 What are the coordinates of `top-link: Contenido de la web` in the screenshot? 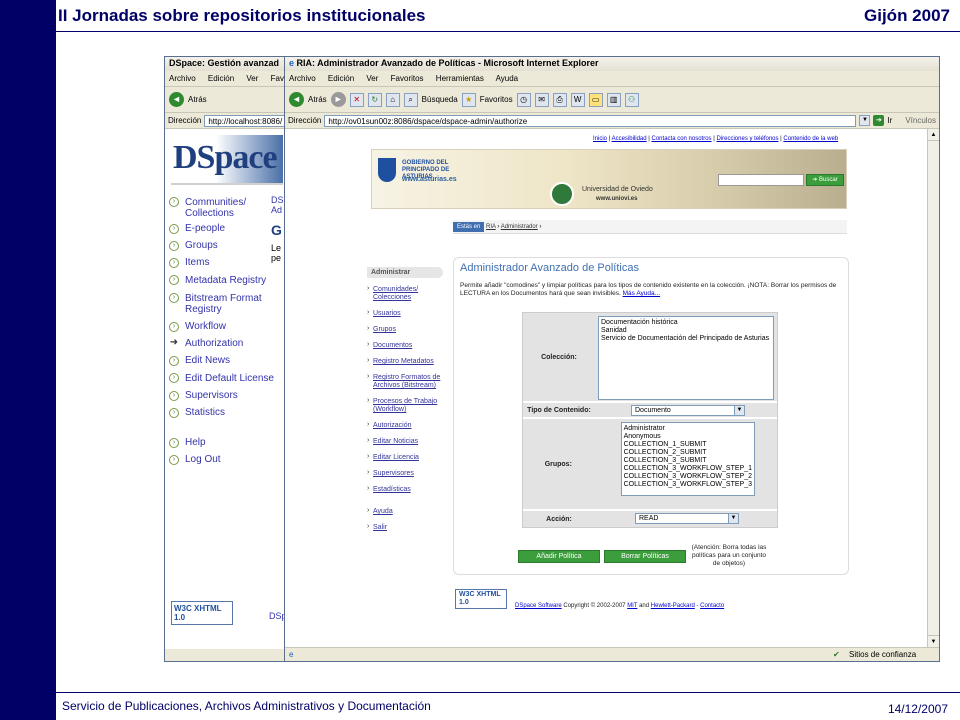 It's located at (810, 139).